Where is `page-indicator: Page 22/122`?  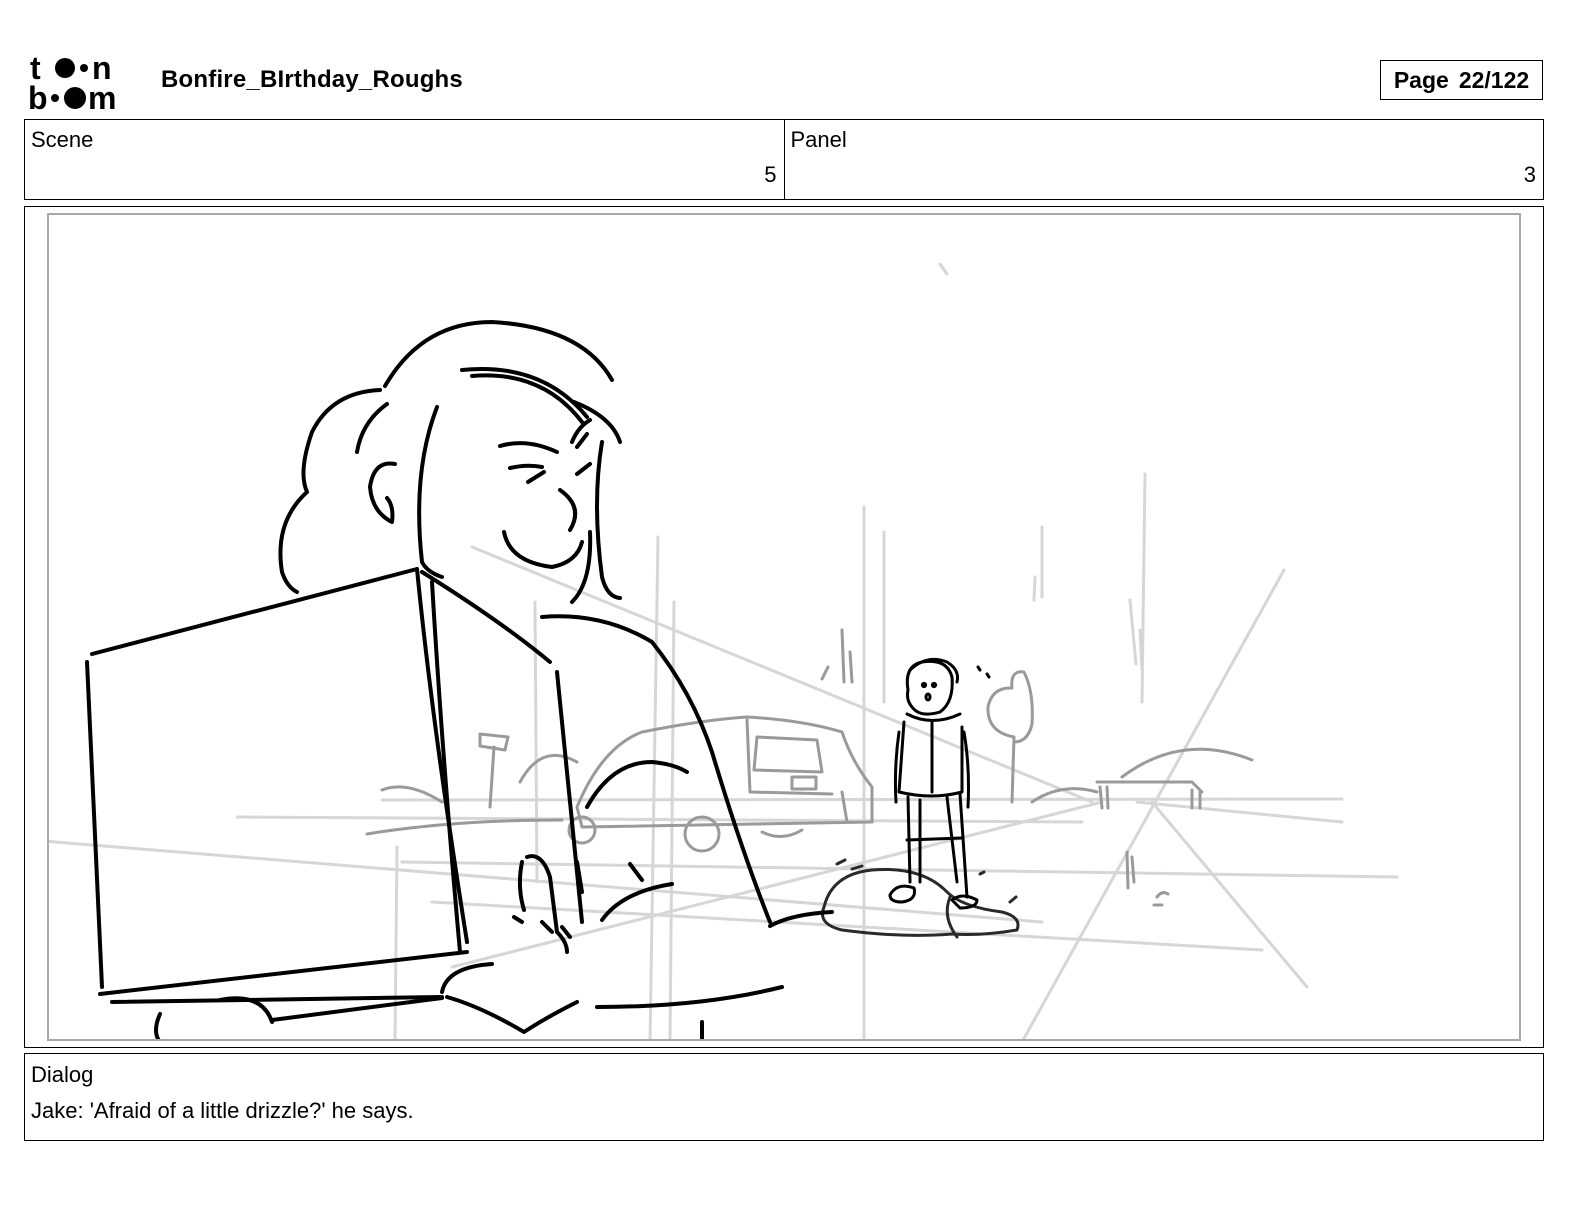 page-indicator: Page 22/122 is located at coordinates (1461, 80).